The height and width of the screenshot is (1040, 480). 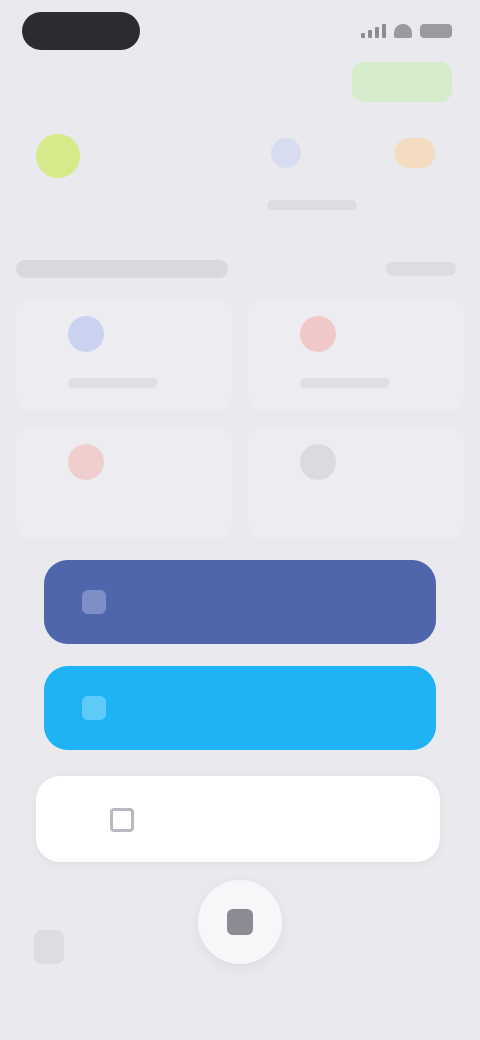 What do you see at coordinates (94, 708) in the screenshot?
I see `twitter-icon` at bounding box center [94, 708].